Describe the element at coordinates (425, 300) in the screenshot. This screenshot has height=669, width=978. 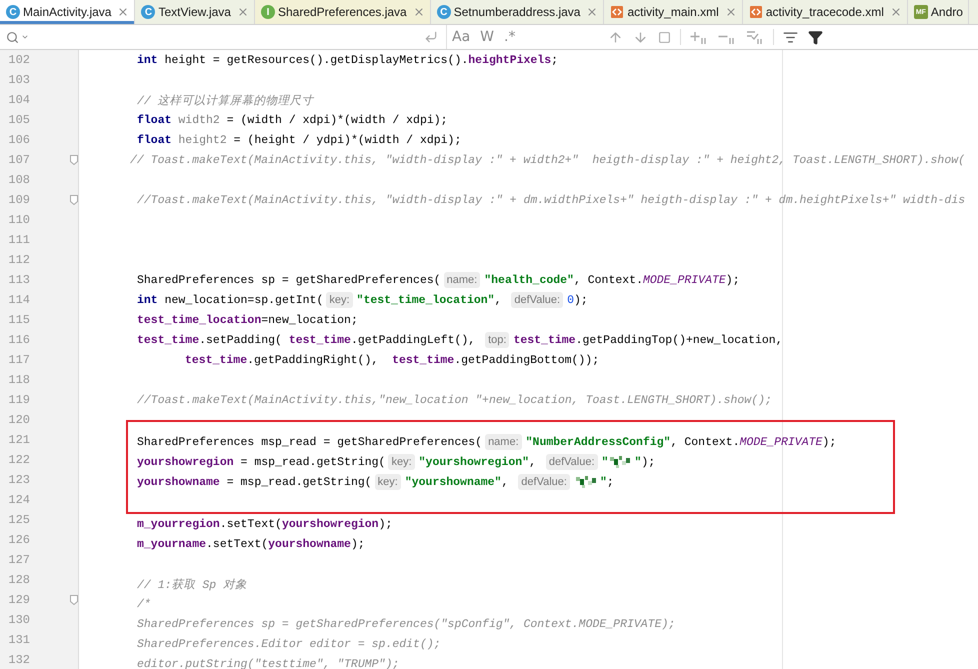
I see `string-literal: "test_time_location"` at that location.